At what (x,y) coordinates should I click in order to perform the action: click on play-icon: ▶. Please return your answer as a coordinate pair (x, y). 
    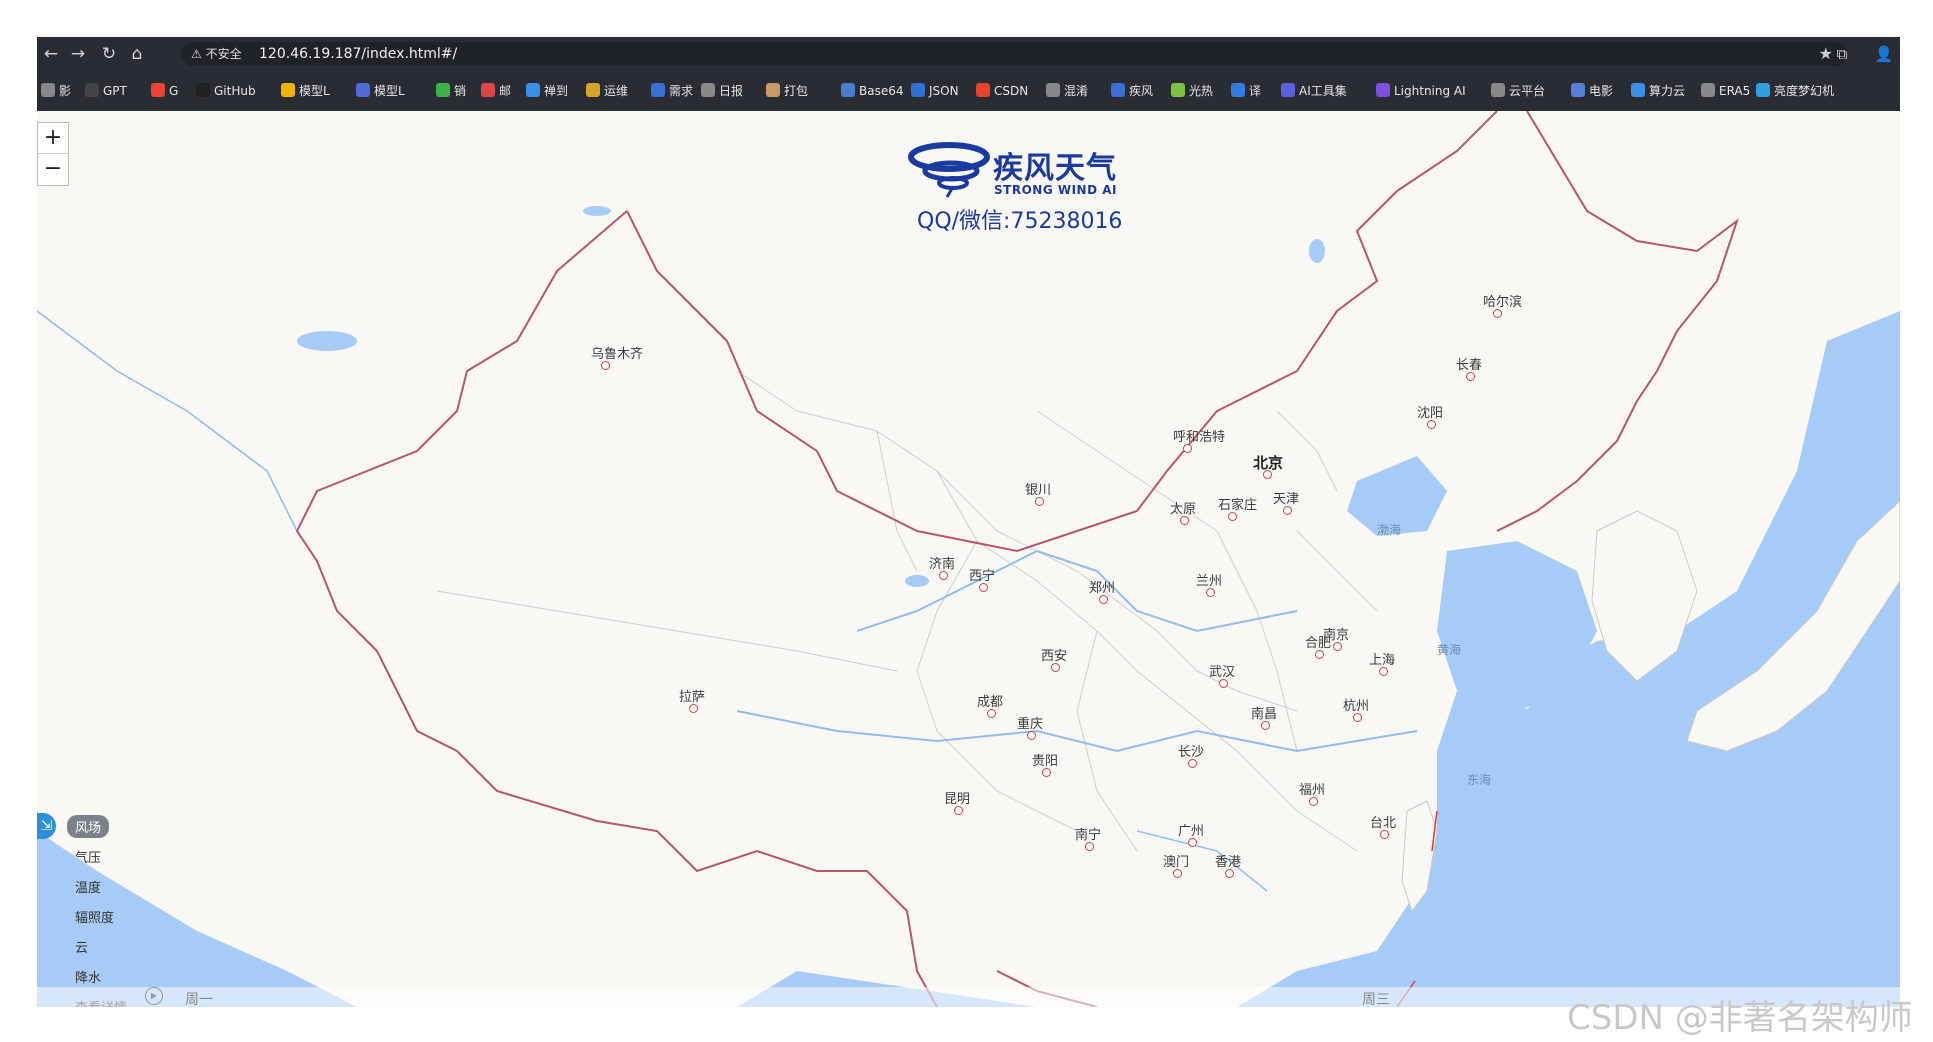
    Looking at the image, I should click on (154, 996).